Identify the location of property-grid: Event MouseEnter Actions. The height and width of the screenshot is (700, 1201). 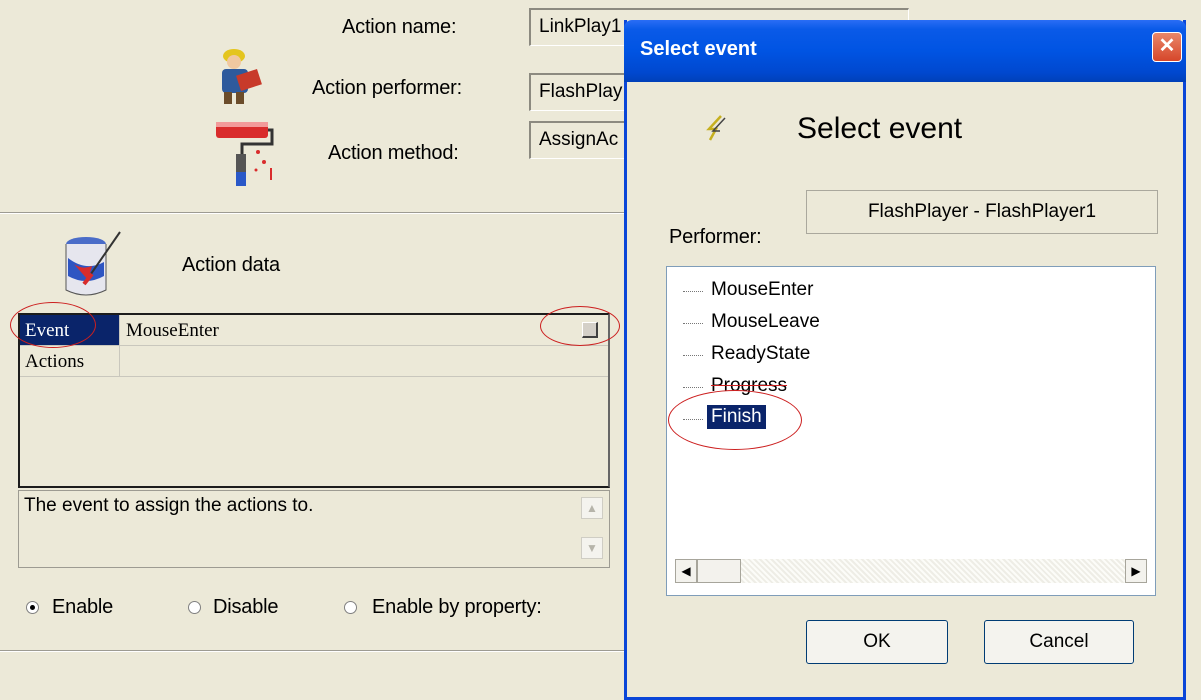
(314, 400).